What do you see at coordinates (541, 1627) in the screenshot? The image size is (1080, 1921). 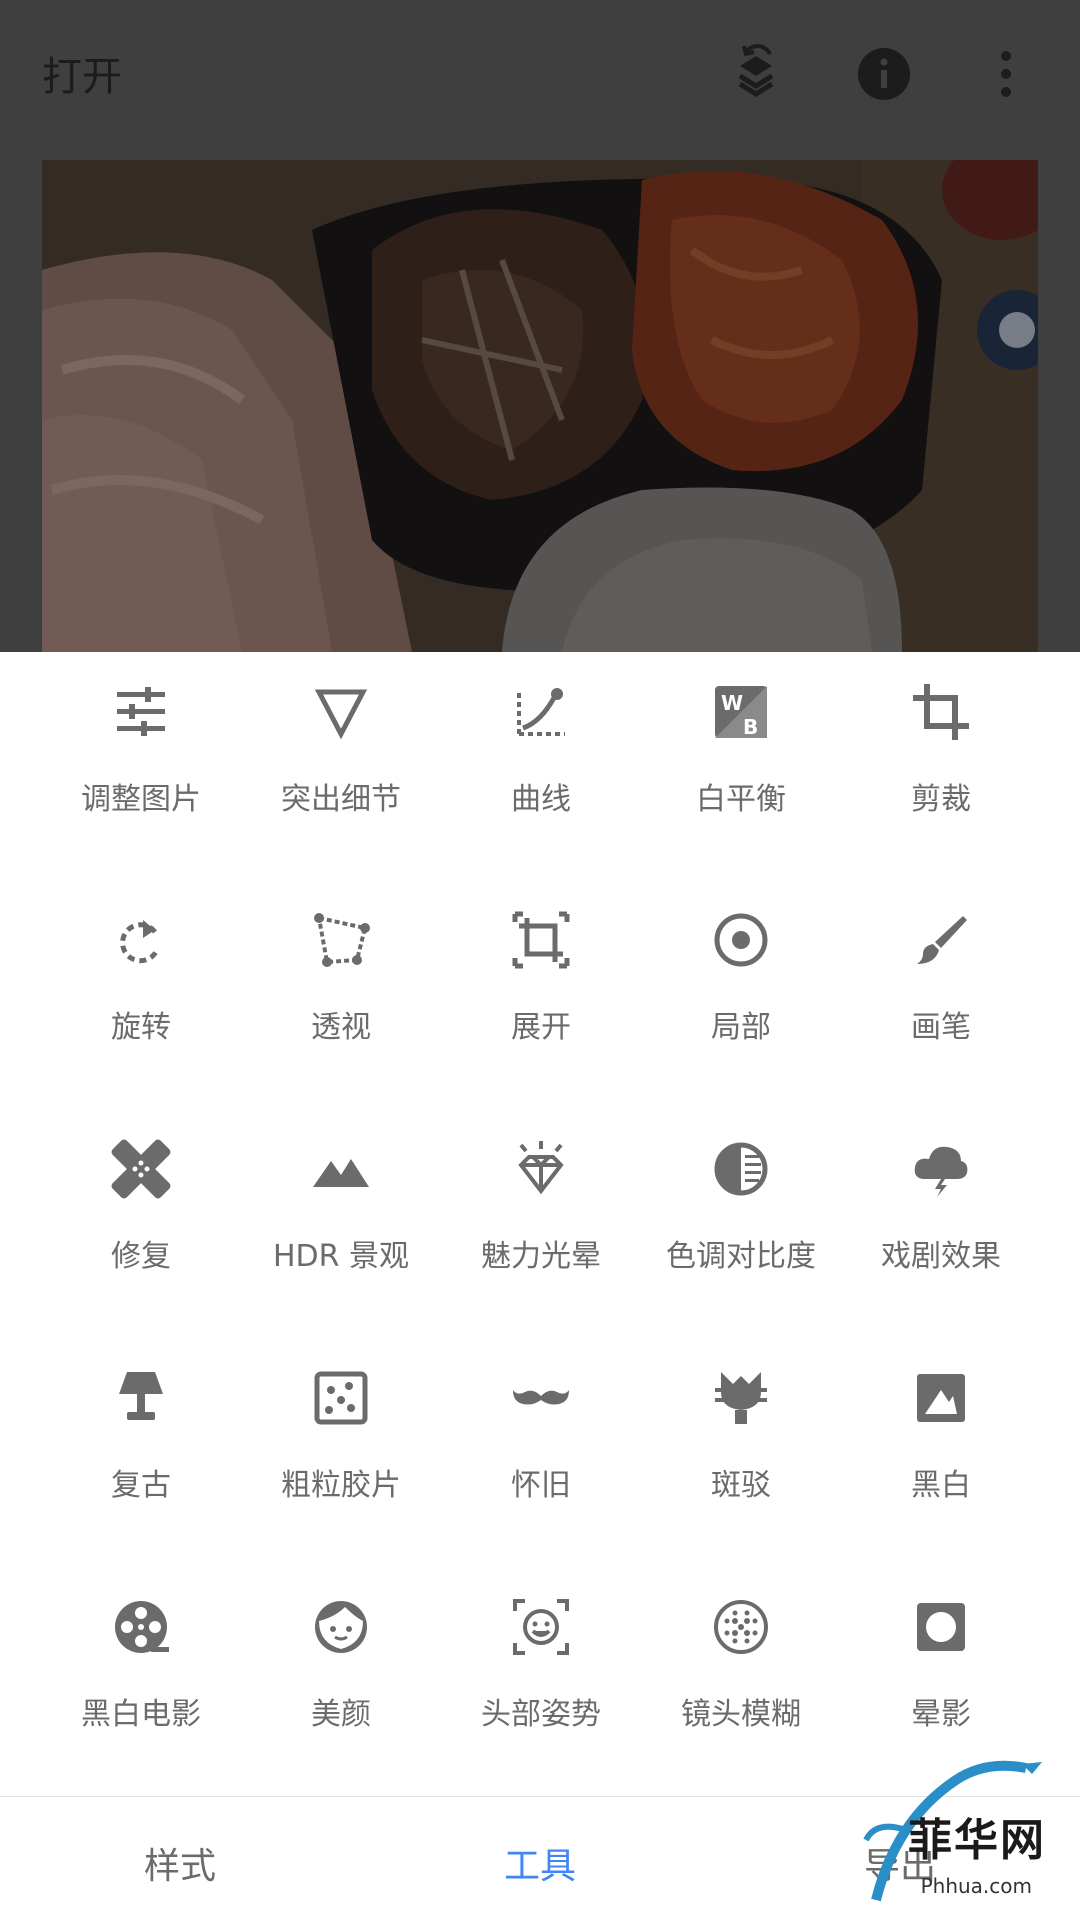 I see `head-pose-icon` at bounding box center [541, 1627].